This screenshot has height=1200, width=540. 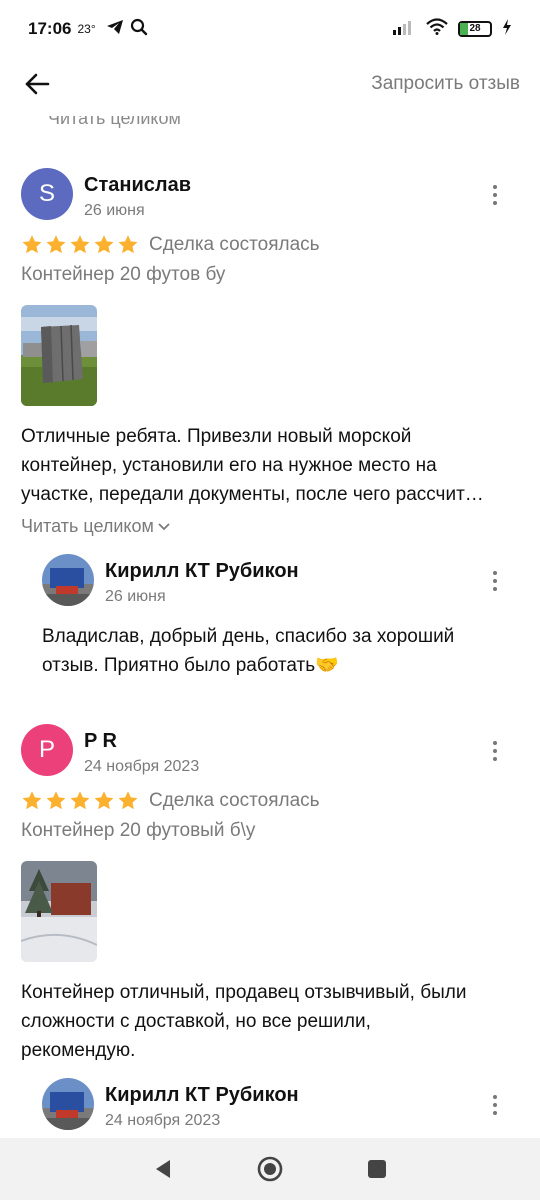 I want to click on wifi-icon, so click(x=437, y=29).